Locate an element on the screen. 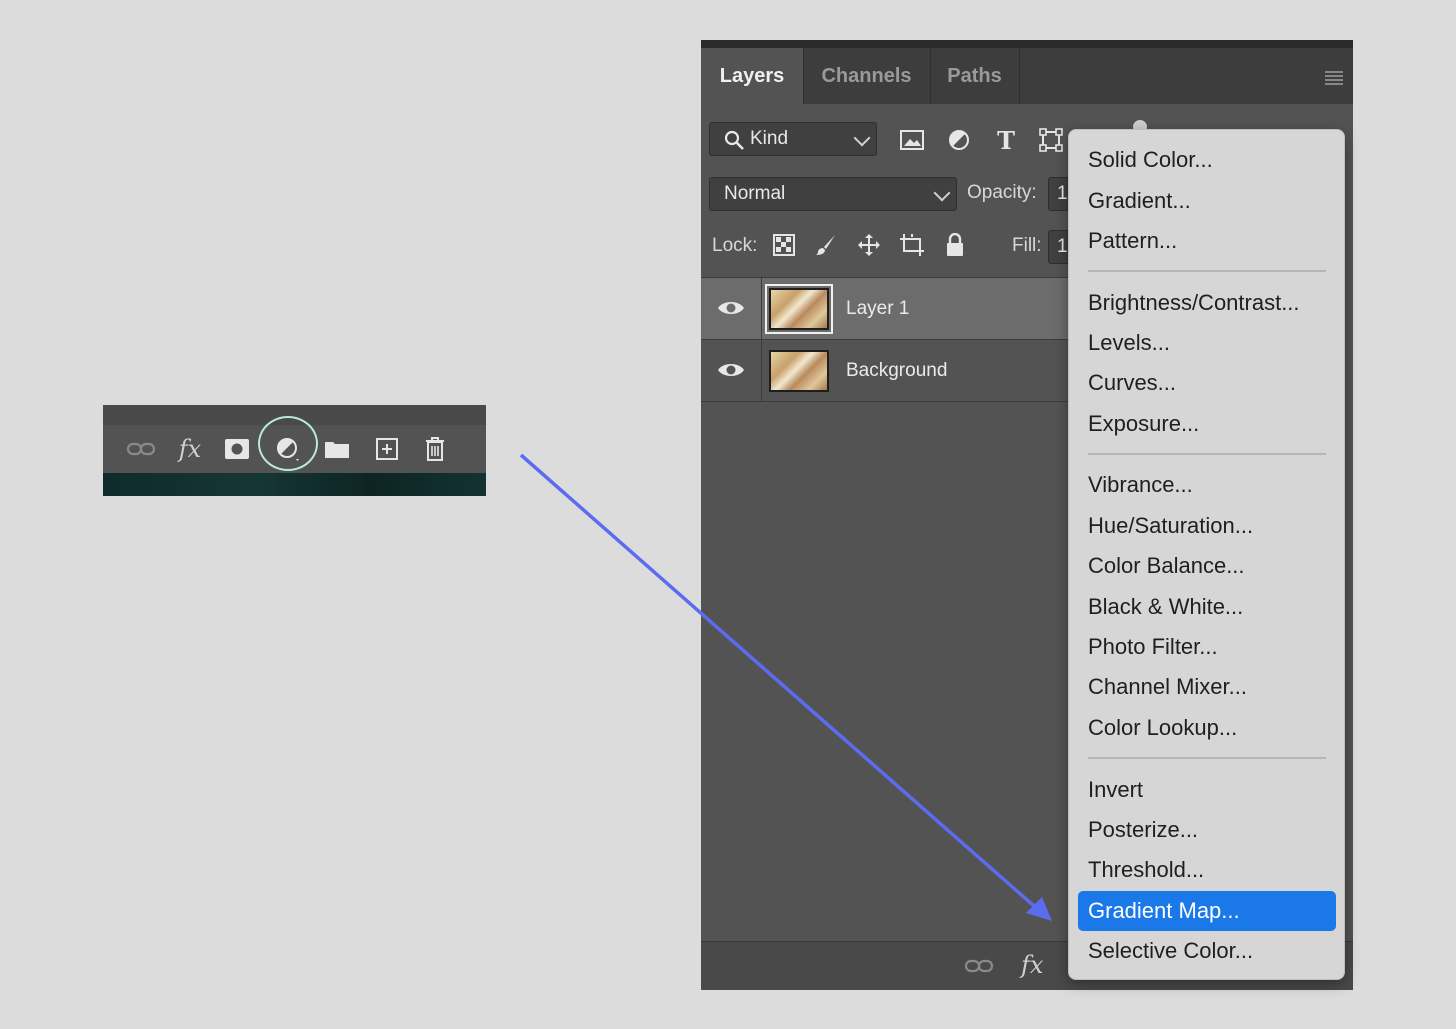  kind-filter-select: Kind is located at coordinates (793, 139).